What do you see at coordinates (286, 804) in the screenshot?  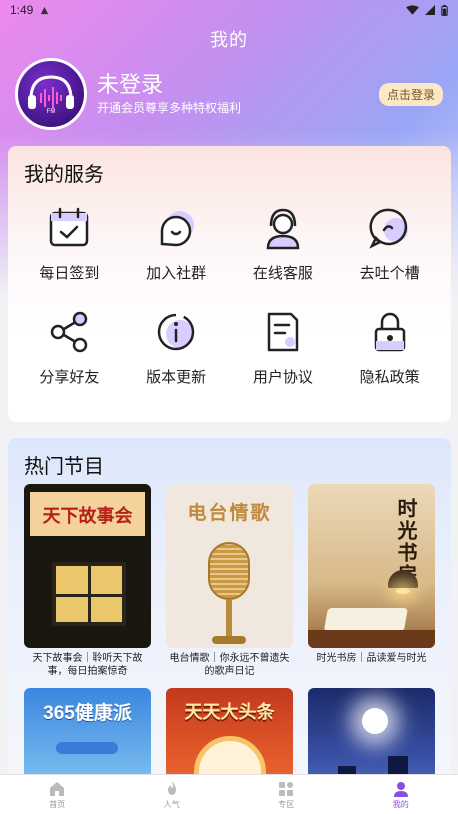 I see `tab-label: 专区` at bounding box center [286, 804].